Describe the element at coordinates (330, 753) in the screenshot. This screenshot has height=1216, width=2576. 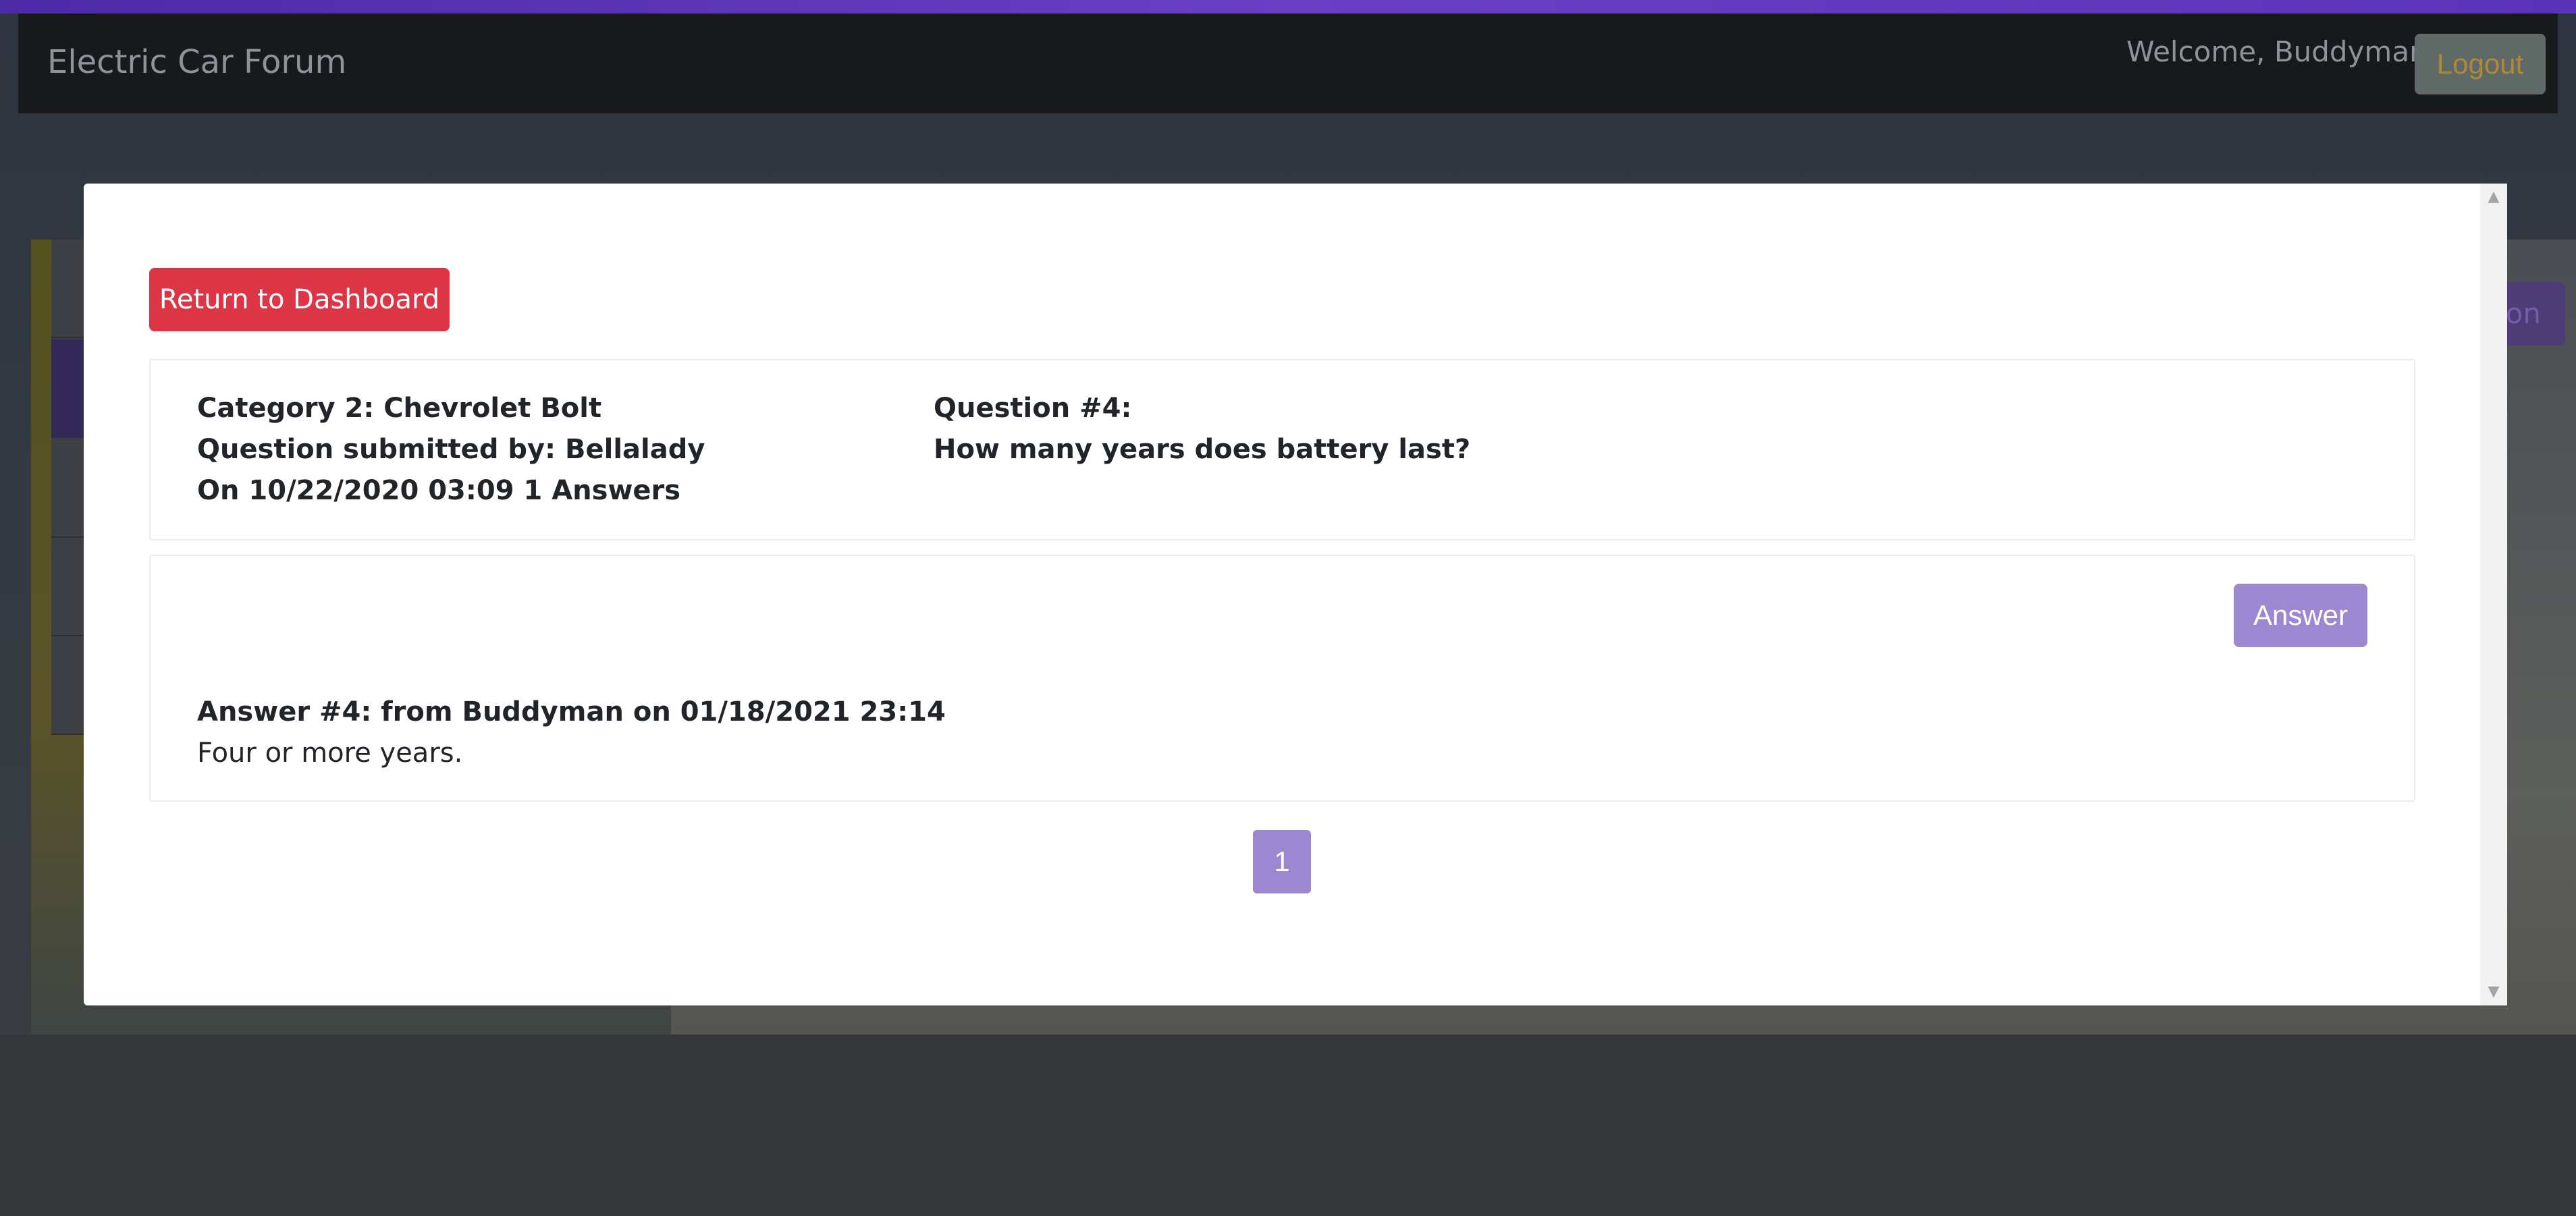
I see `answer-body: Four or more years.` at that location.